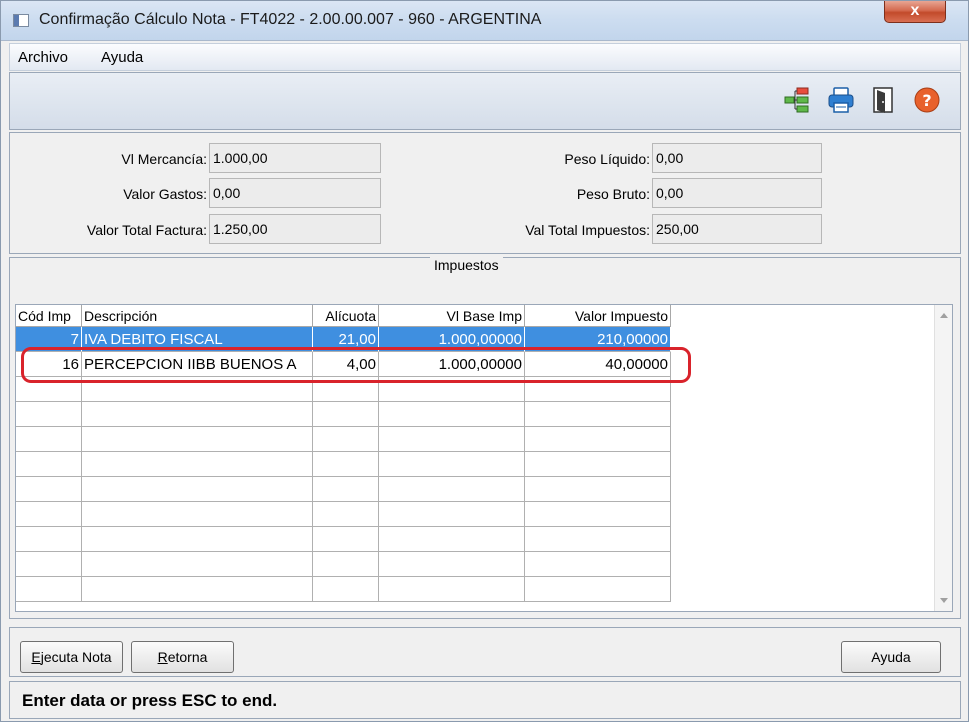  I want to click on ejecuta-nota-label: jecuta Nota, so click(76, 657).